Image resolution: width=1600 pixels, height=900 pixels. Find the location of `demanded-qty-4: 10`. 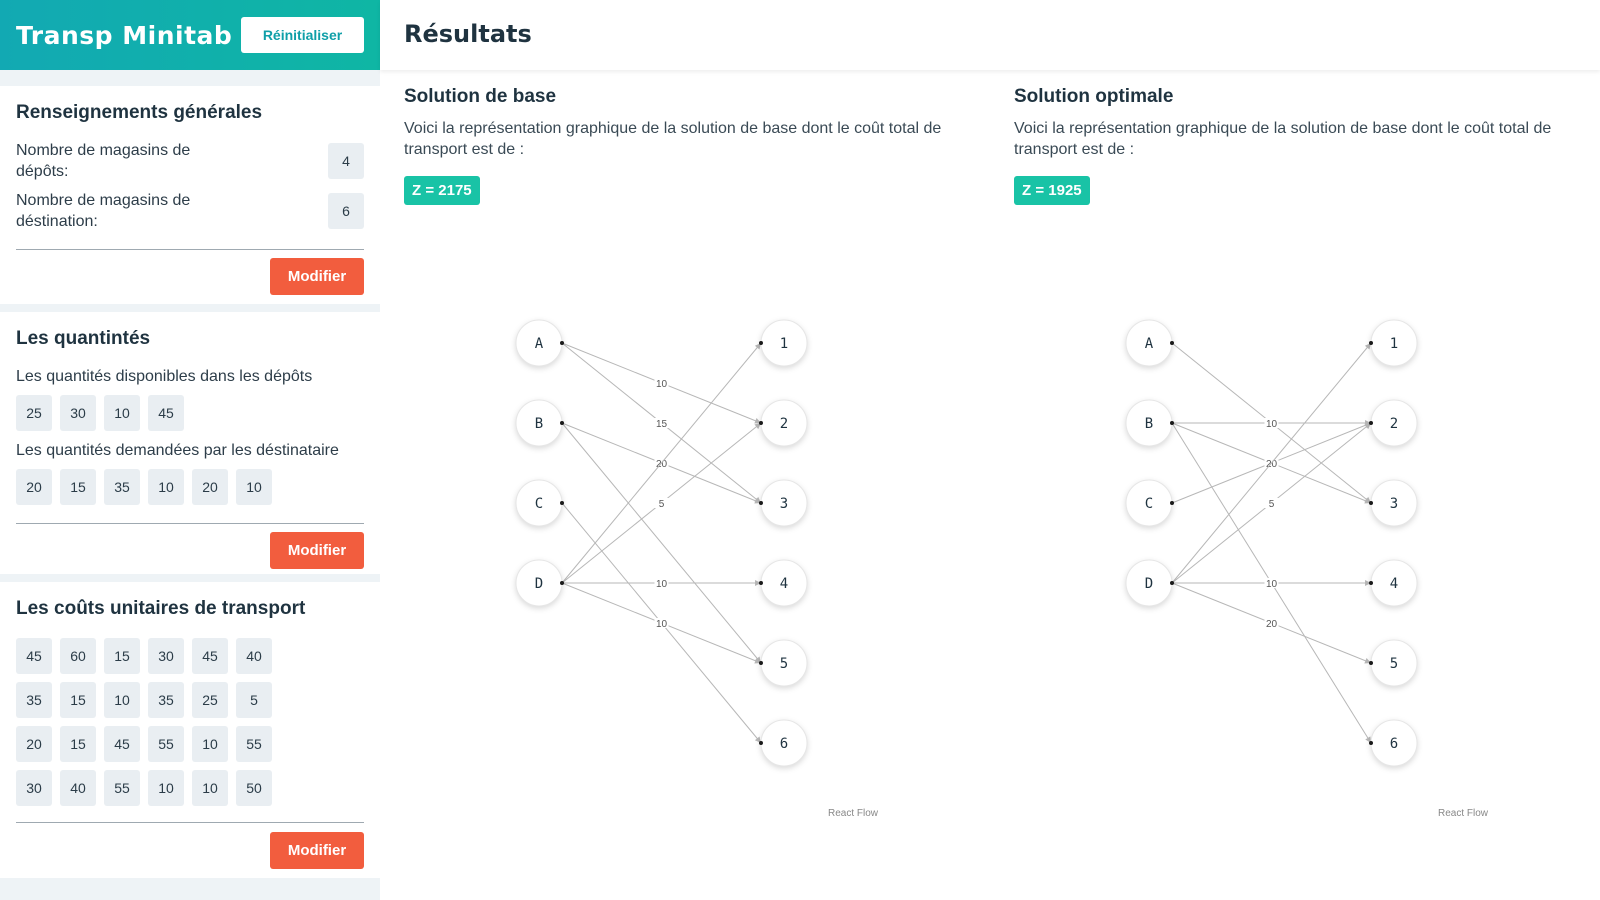

demanded-qty-4: 10 is located at coordinates (166, 487).